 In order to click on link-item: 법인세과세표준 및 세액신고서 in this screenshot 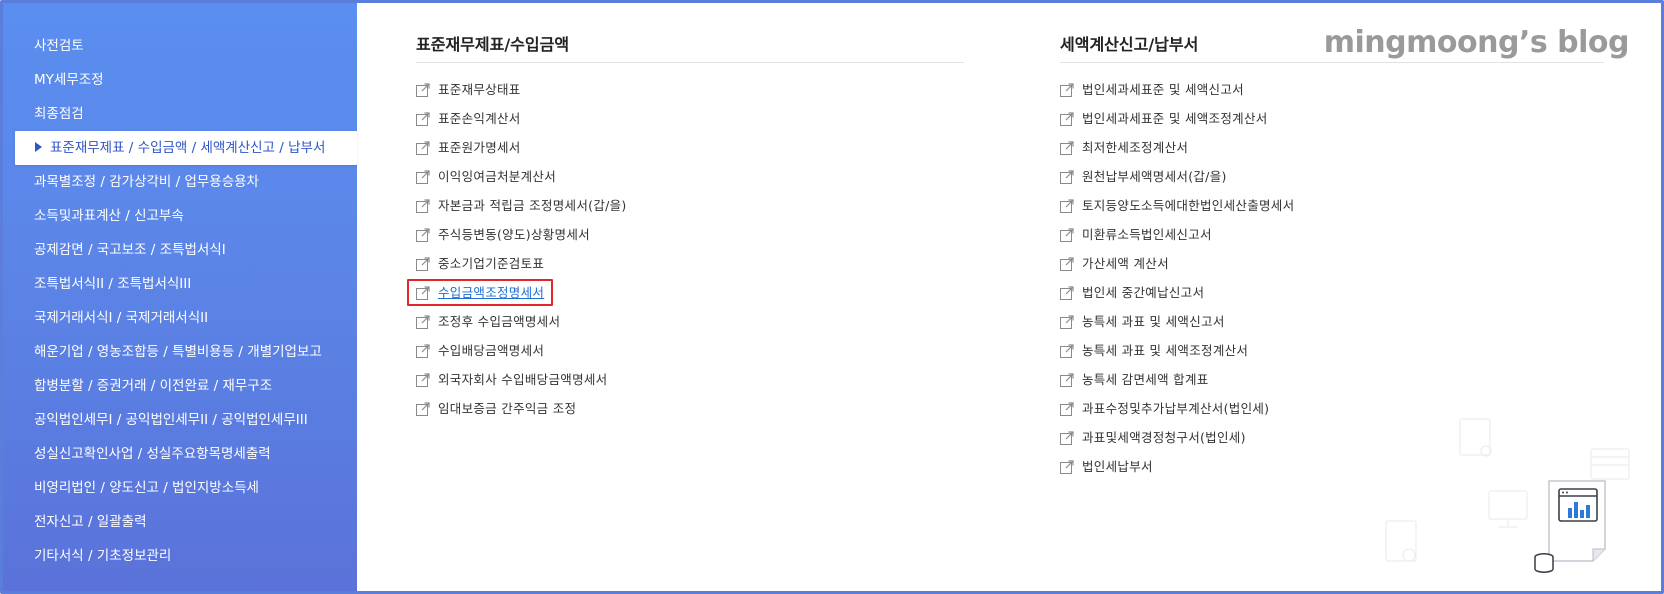, I will do `click(1332, 89)`.